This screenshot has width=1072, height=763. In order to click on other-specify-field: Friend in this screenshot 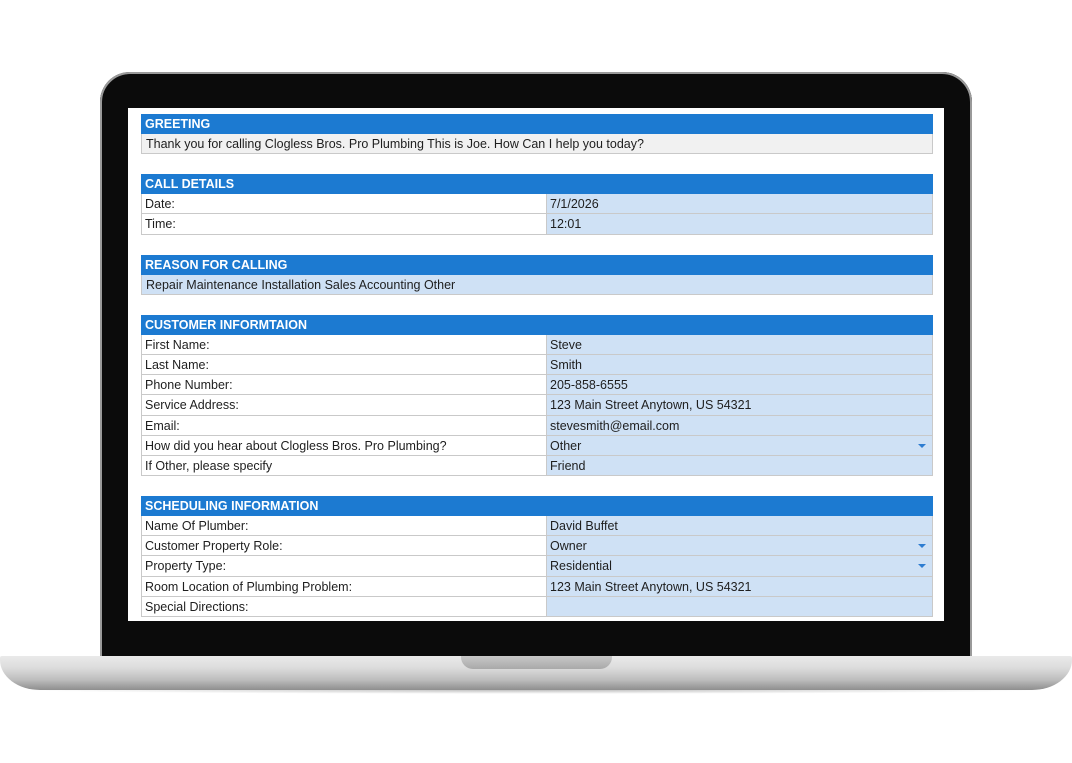, I will do `click(740, 465)`.